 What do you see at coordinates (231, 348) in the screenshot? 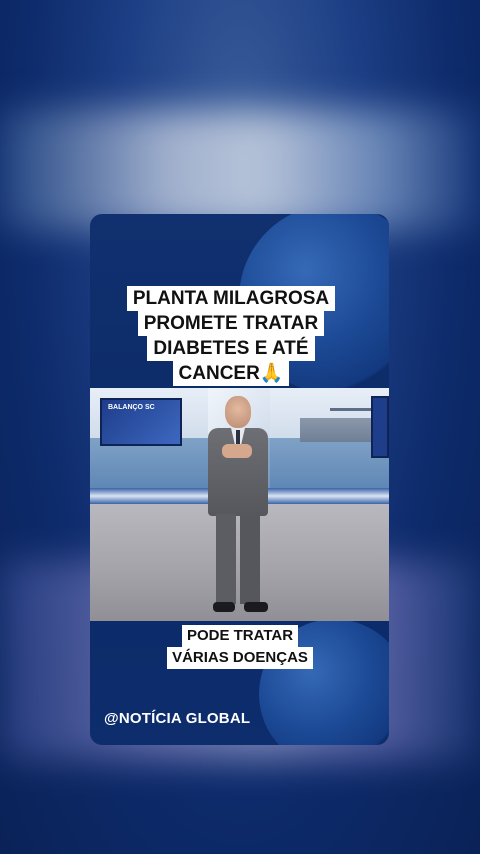
I see `headline-line: DIABETES E ATÉ` at bounding box center [231, 348].